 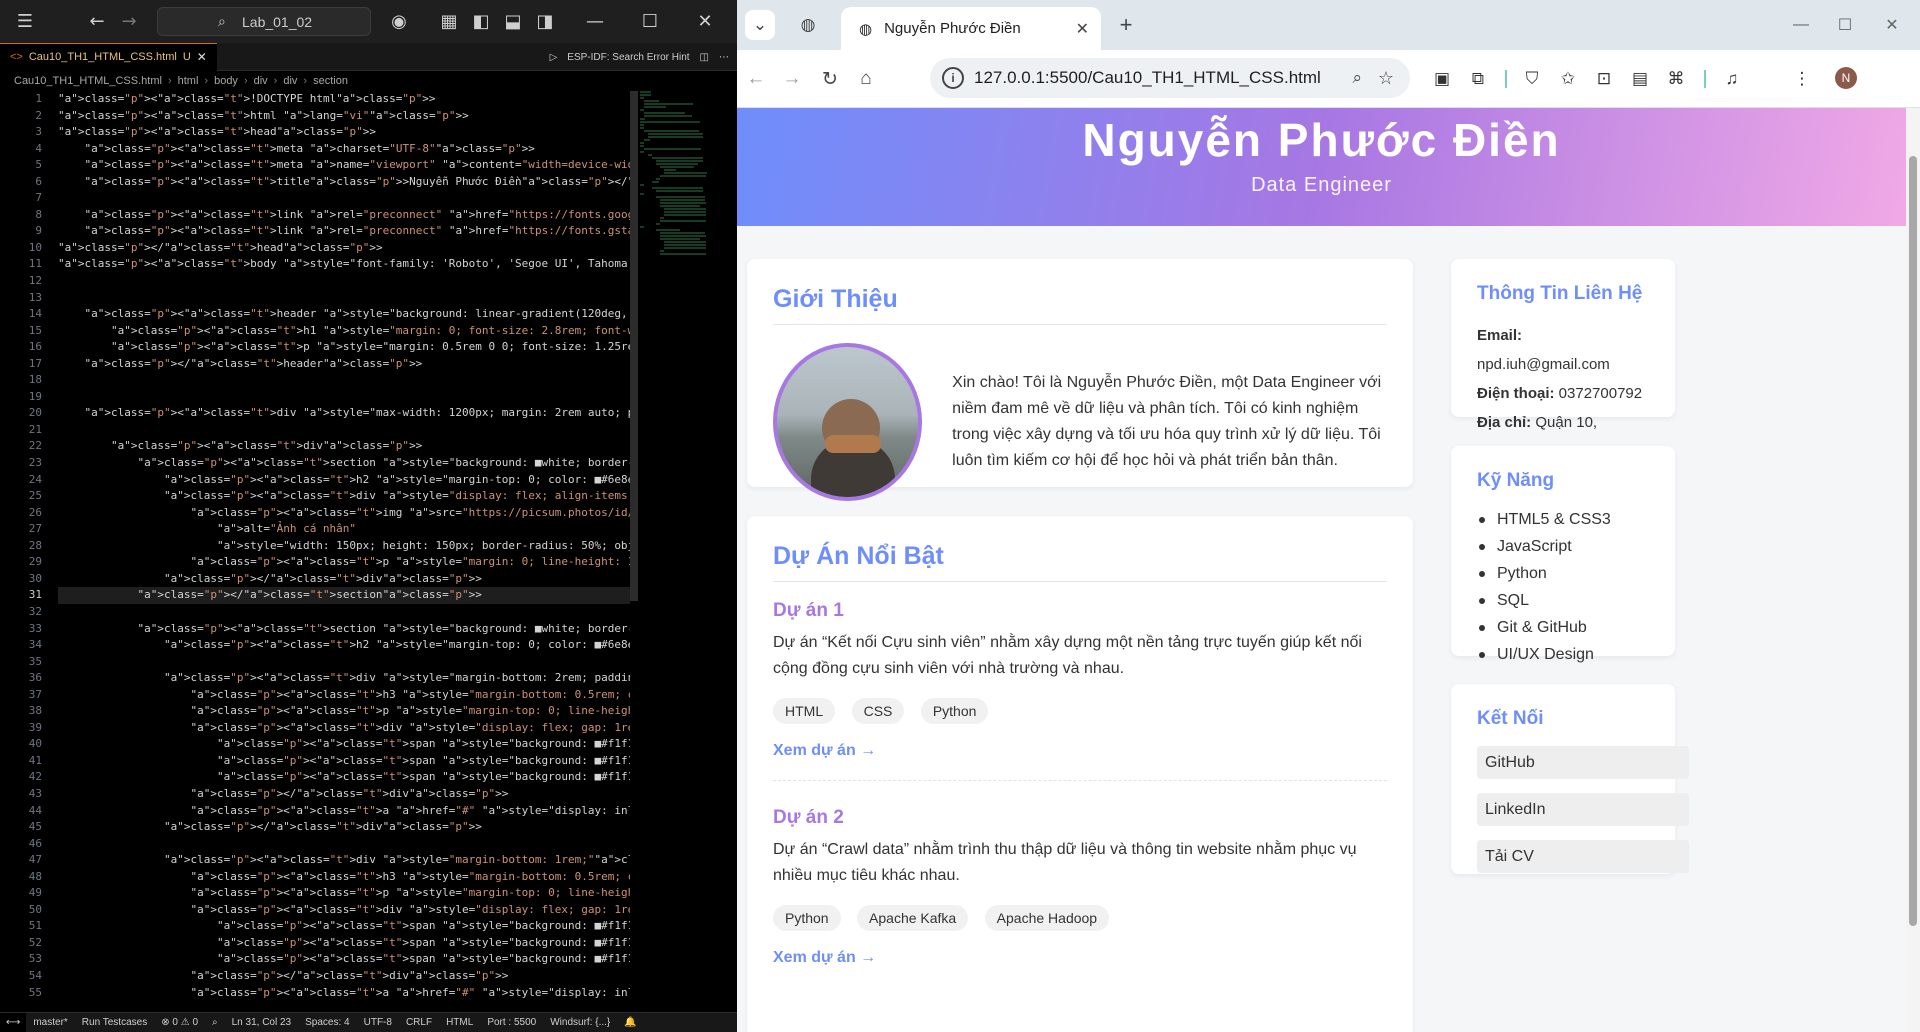 I want to click on run-testcases: Run Testcases, so click(x=114, y=1022).